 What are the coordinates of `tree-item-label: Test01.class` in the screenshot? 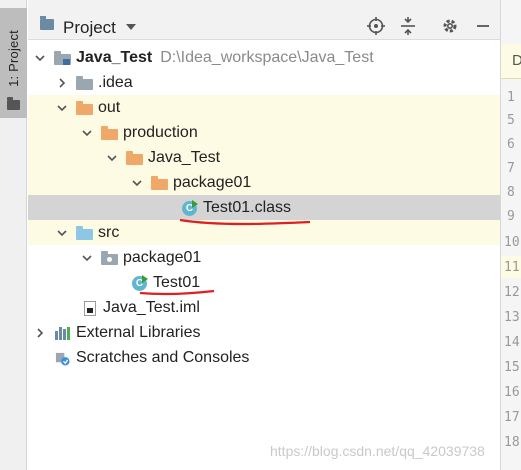 It's located at (247, 207).